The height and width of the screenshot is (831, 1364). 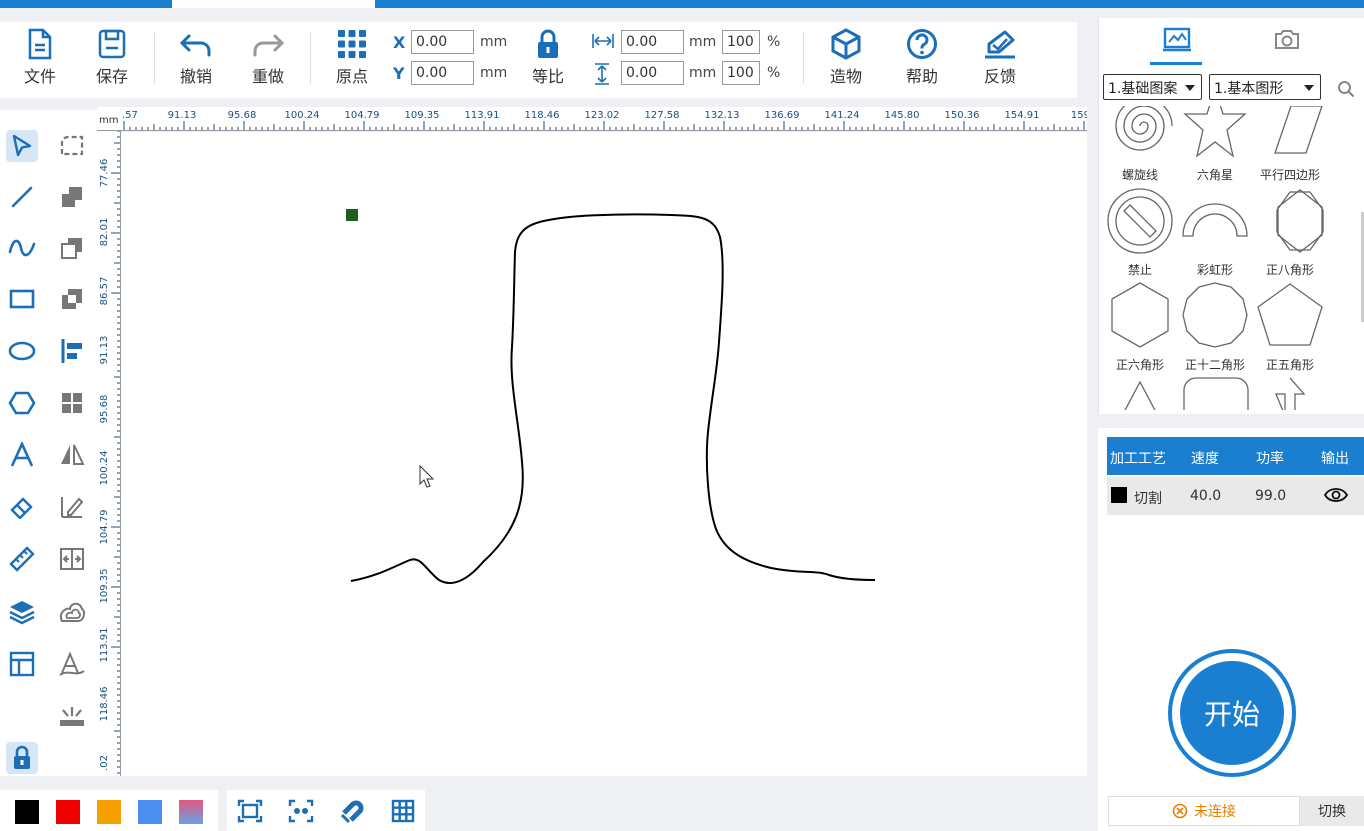 What do you see at coordinates (72, 299) in the screenshot?
I see `intersect-tool` at bounding box center [72, 299].